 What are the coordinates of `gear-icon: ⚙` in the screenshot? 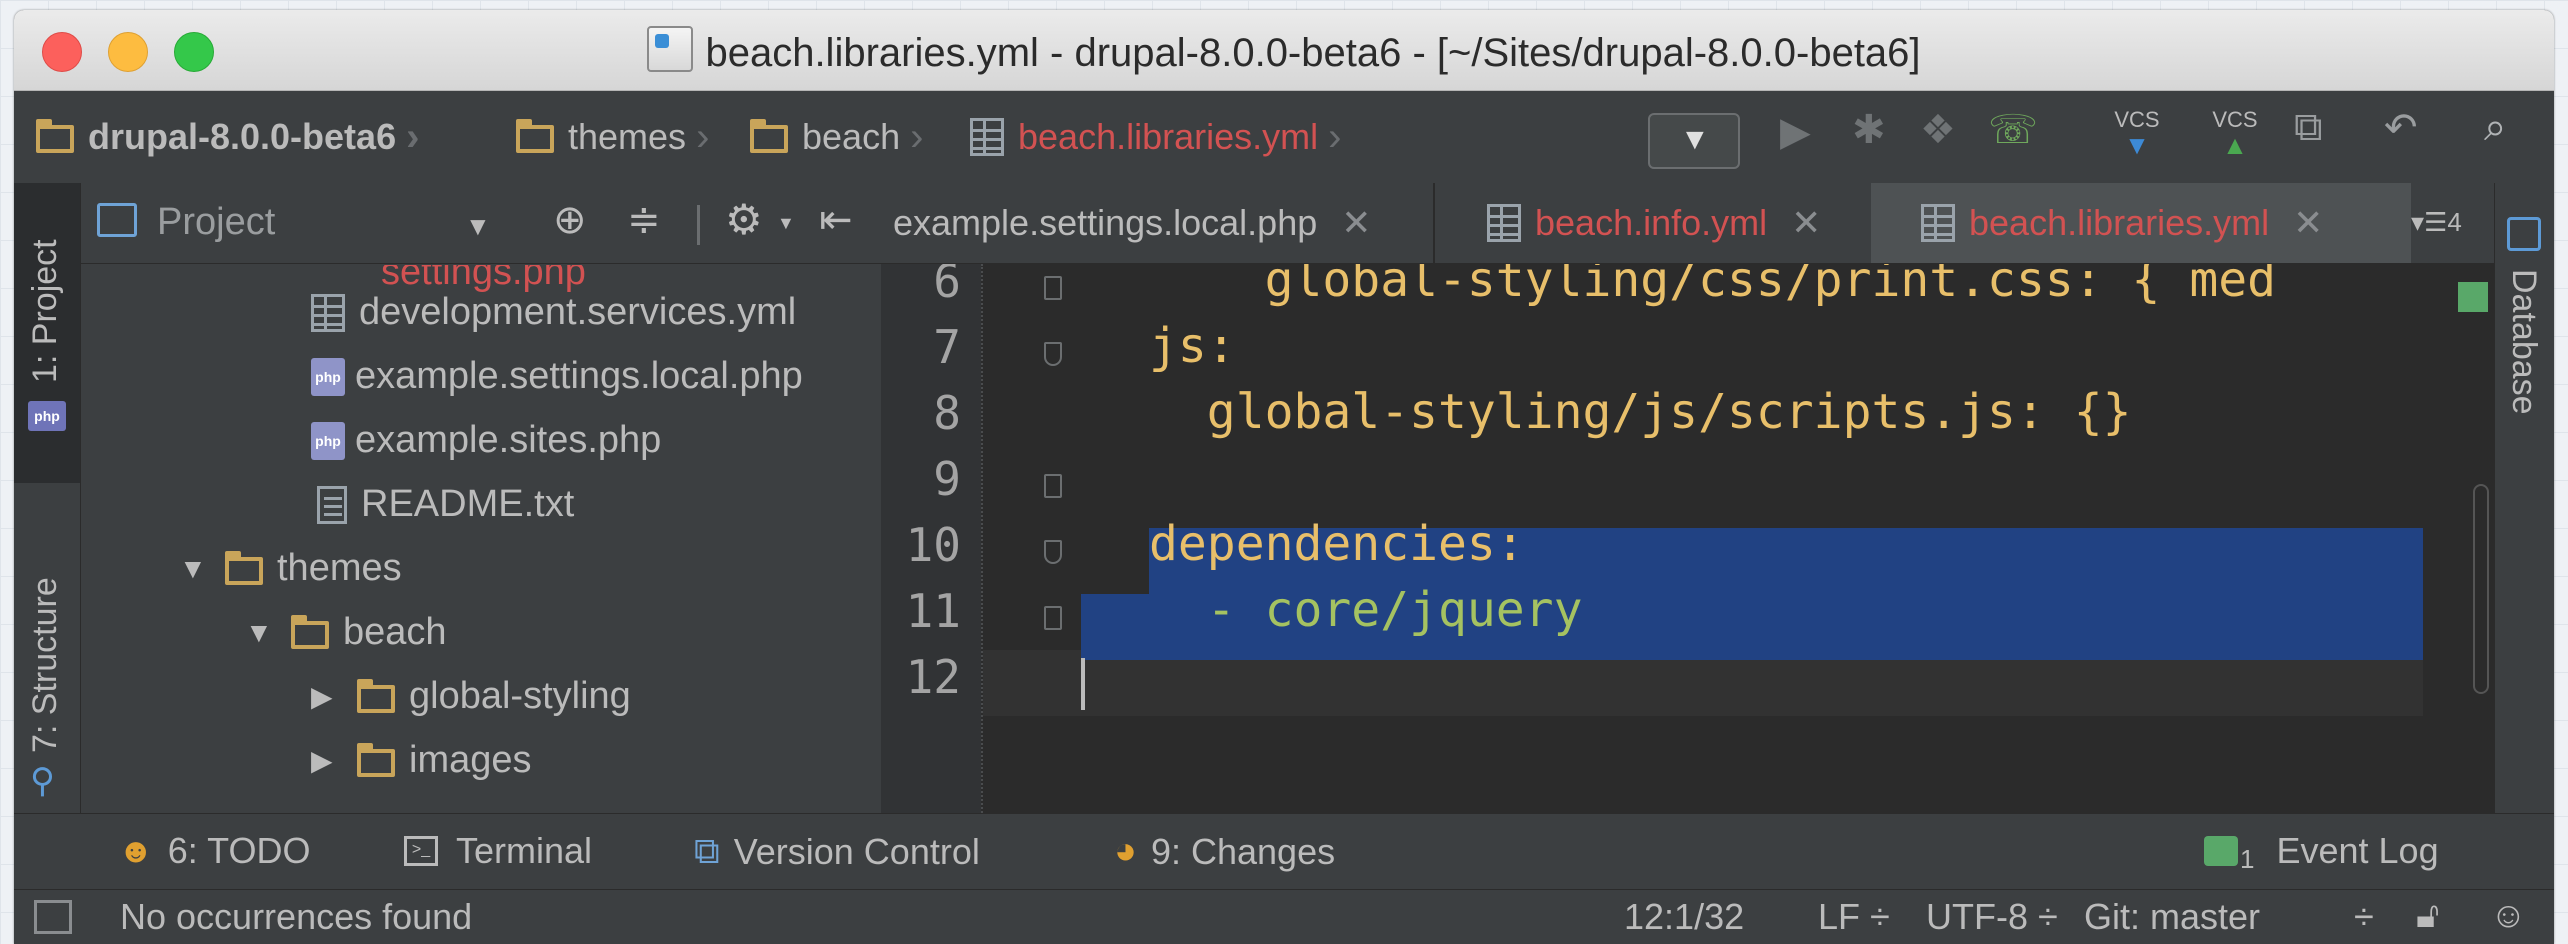 It's located at (744, 219).